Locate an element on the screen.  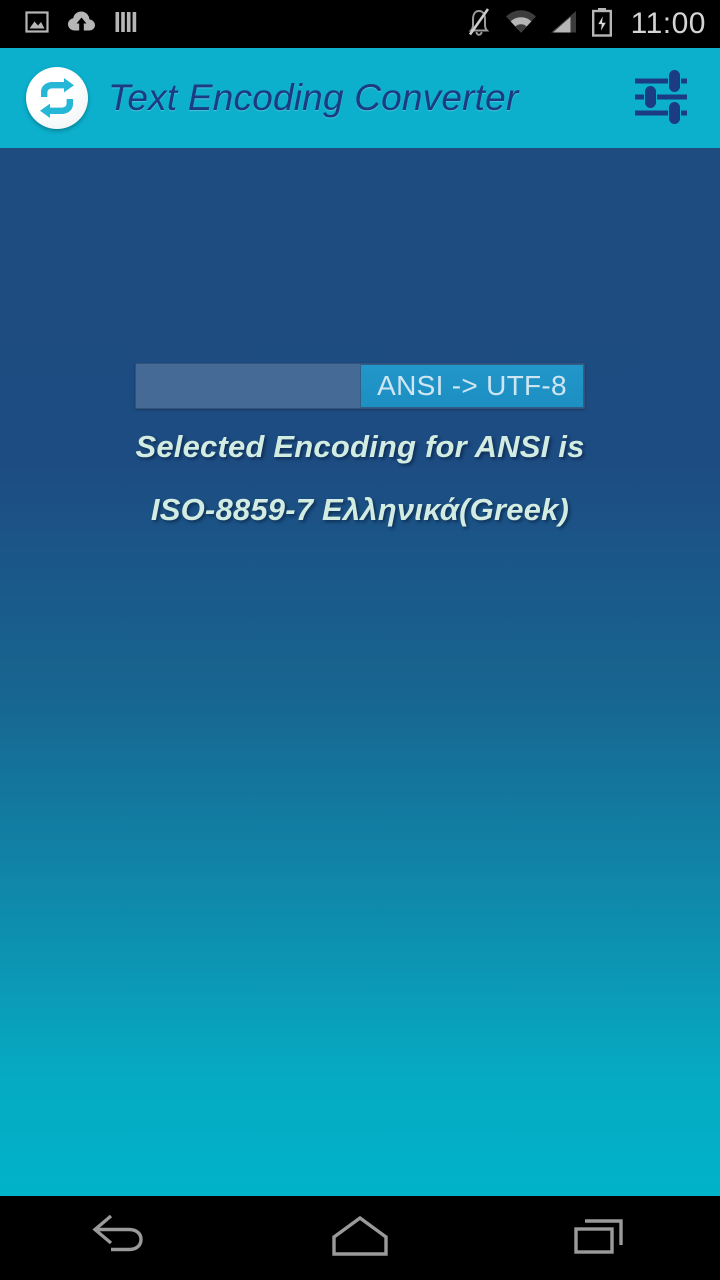
screenshot-icon is located at coordinates (37, 24).